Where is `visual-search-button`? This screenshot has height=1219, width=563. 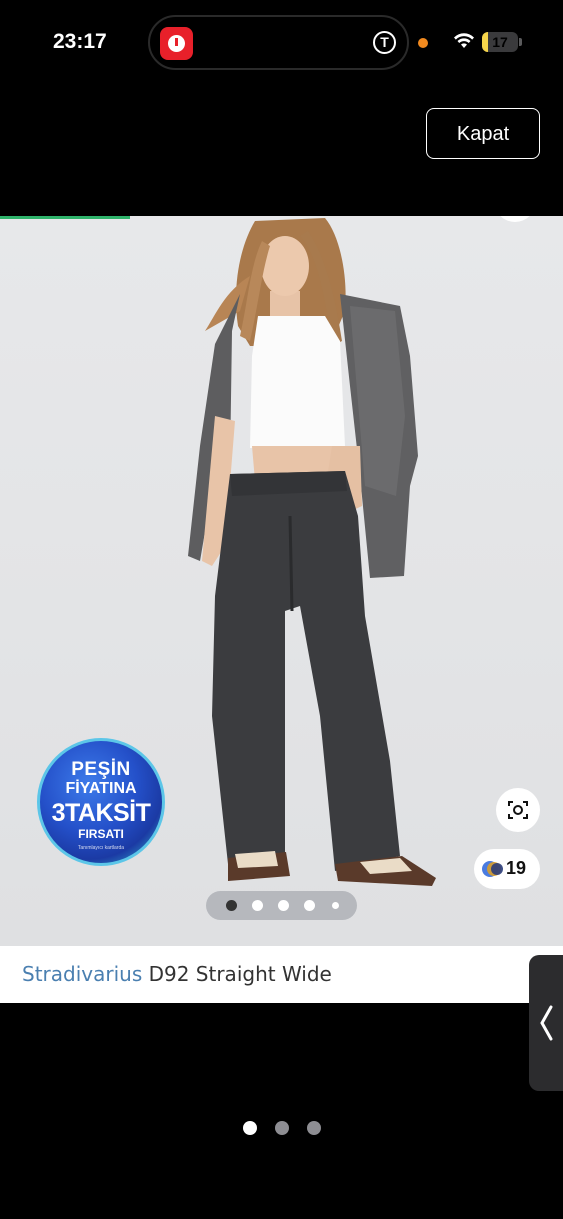
visual-search-button is located at coordinates (518, 810).